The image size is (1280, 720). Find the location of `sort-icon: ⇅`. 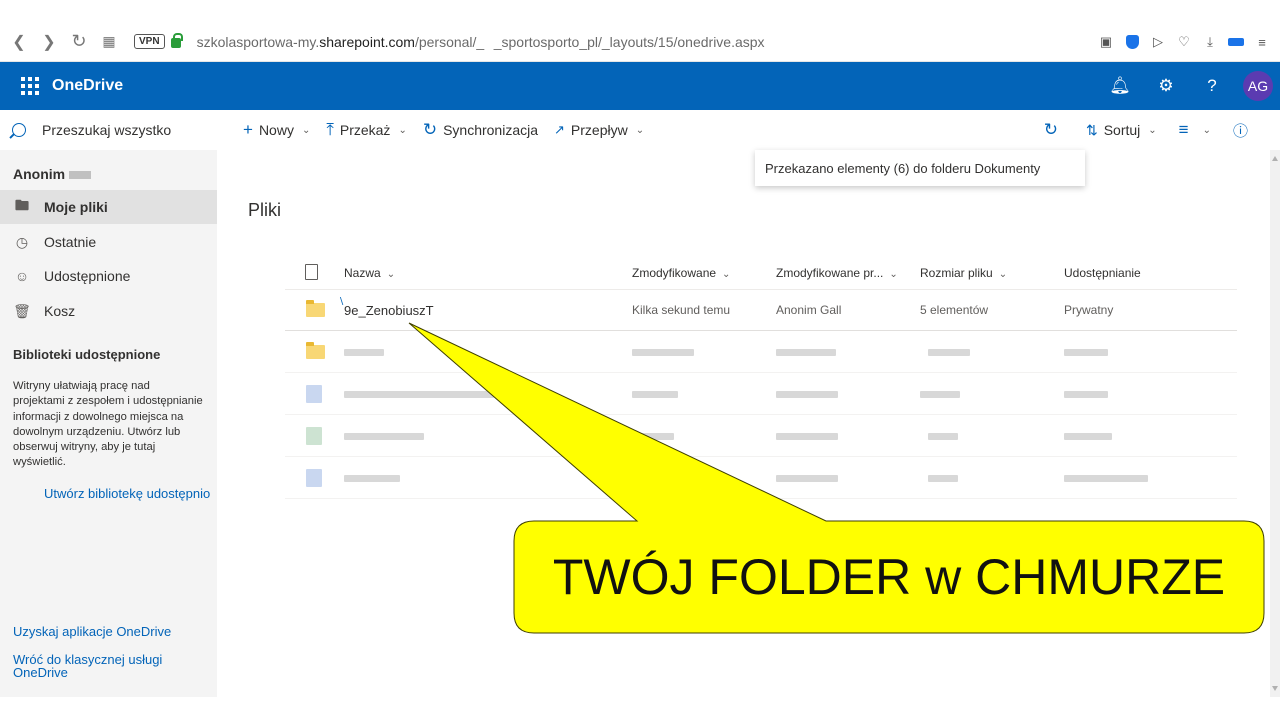

sort-icon: ⇅ is located at coordinates (1091, 129).